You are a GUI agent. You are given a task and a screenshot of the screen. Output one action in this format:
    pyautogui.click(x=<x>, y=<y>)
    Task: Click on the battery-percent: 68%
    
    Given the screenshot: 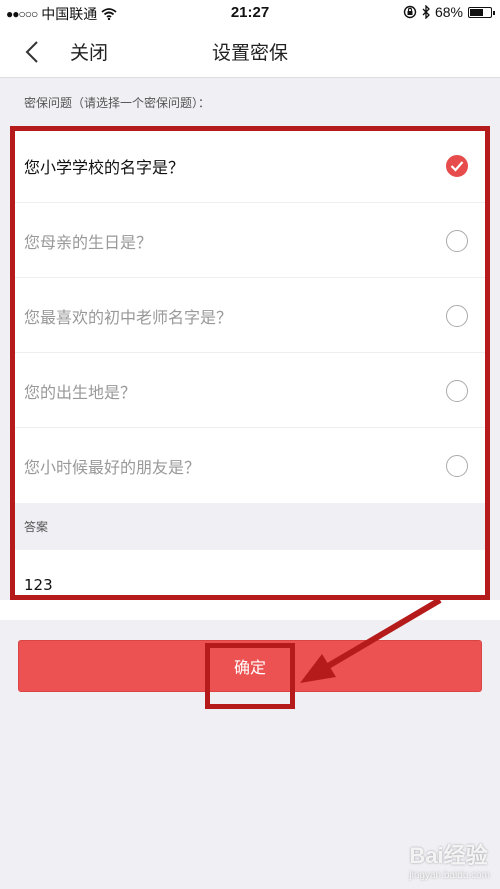 What is the action you would take?
    pyautogui.click(x=448, y=12)
    